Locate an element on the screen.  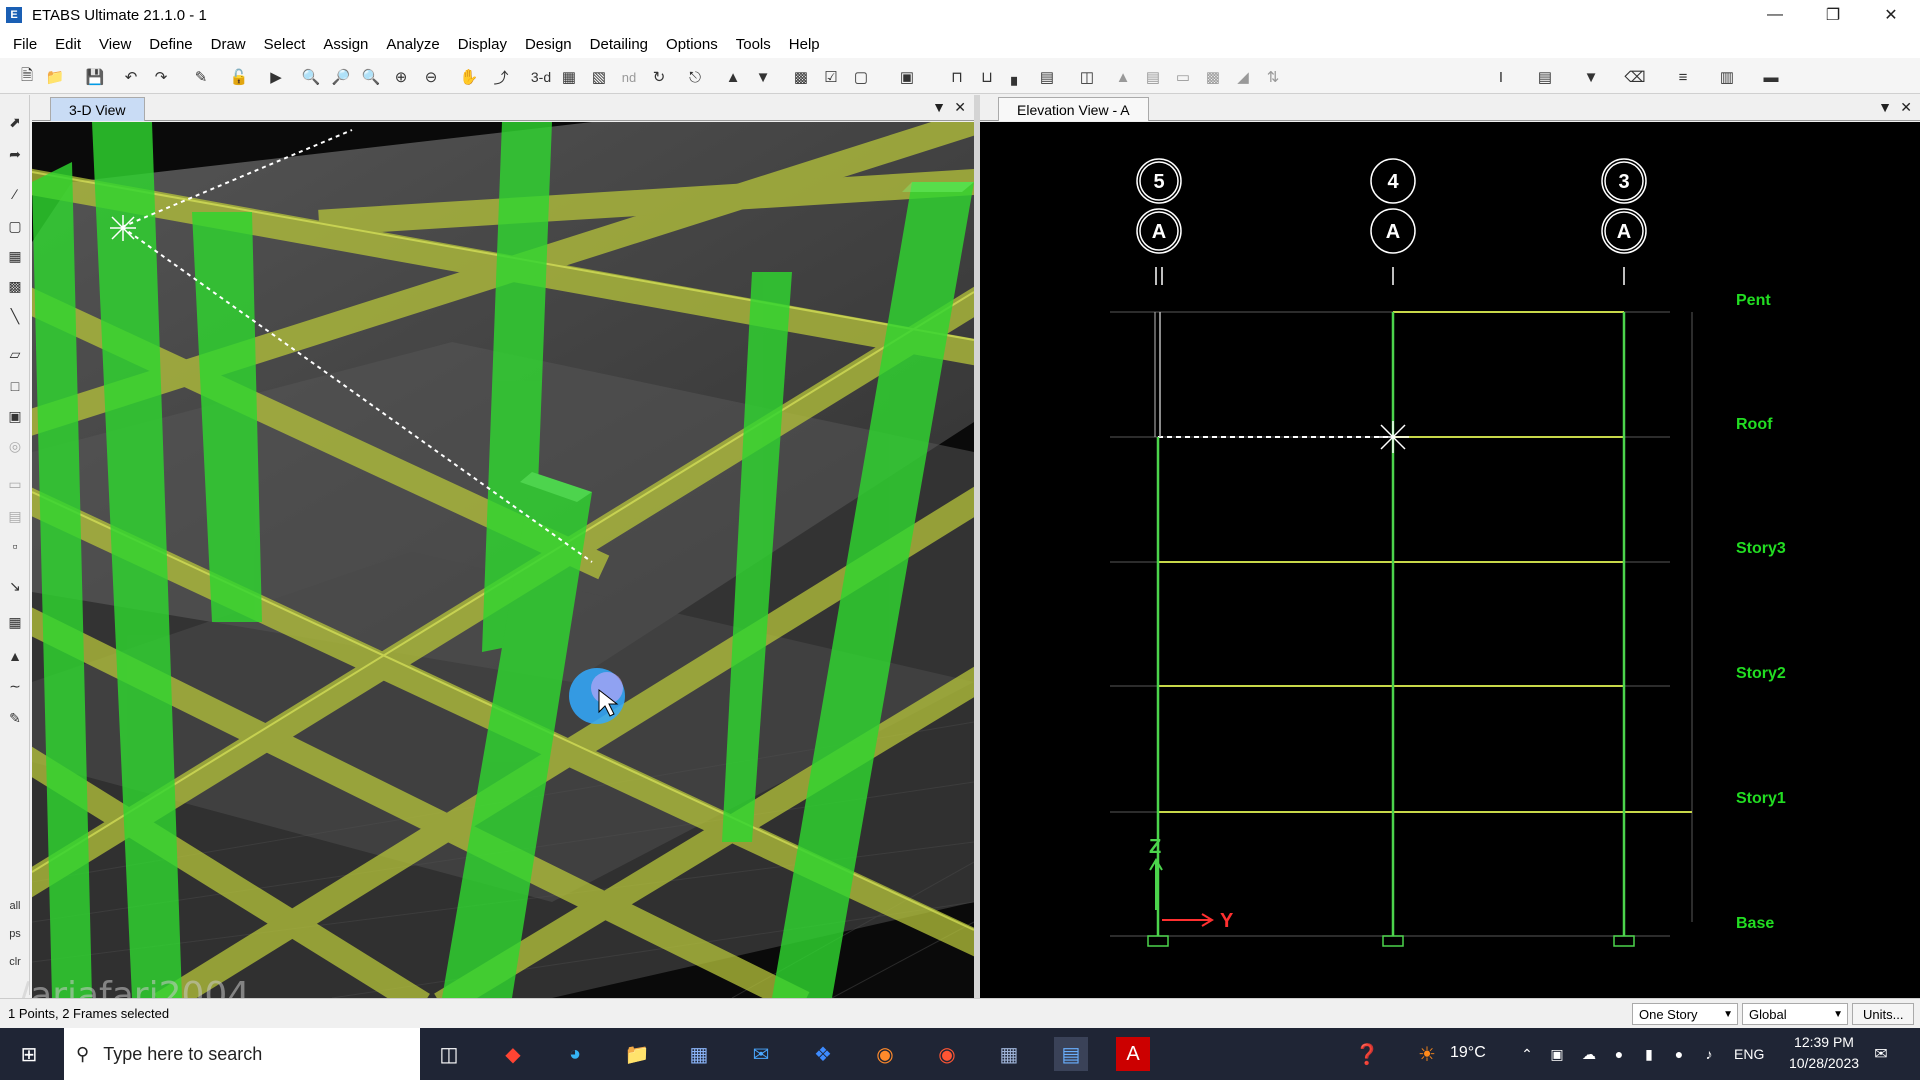
undo-icon: ↶ is located at coordinates (131, 77).